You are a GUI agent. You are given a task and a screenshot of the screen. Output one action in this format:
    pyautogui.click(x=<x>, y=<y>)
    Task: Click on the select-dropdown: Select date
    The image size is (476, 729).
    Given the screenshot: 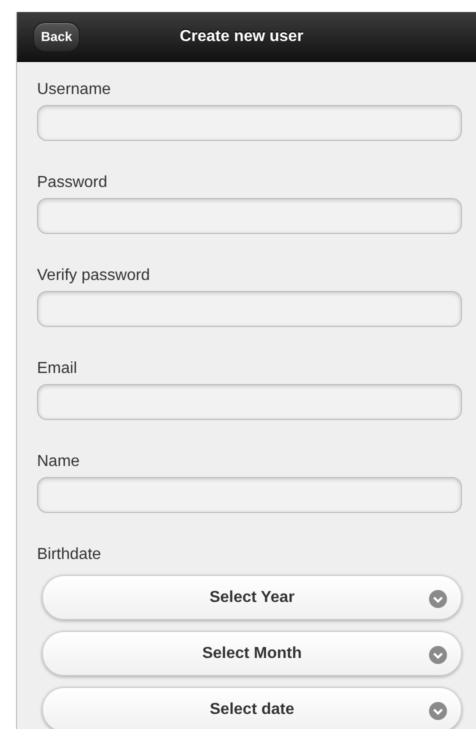 What is the action you would take?
    pyautogui.click(x=252, y=708)
    